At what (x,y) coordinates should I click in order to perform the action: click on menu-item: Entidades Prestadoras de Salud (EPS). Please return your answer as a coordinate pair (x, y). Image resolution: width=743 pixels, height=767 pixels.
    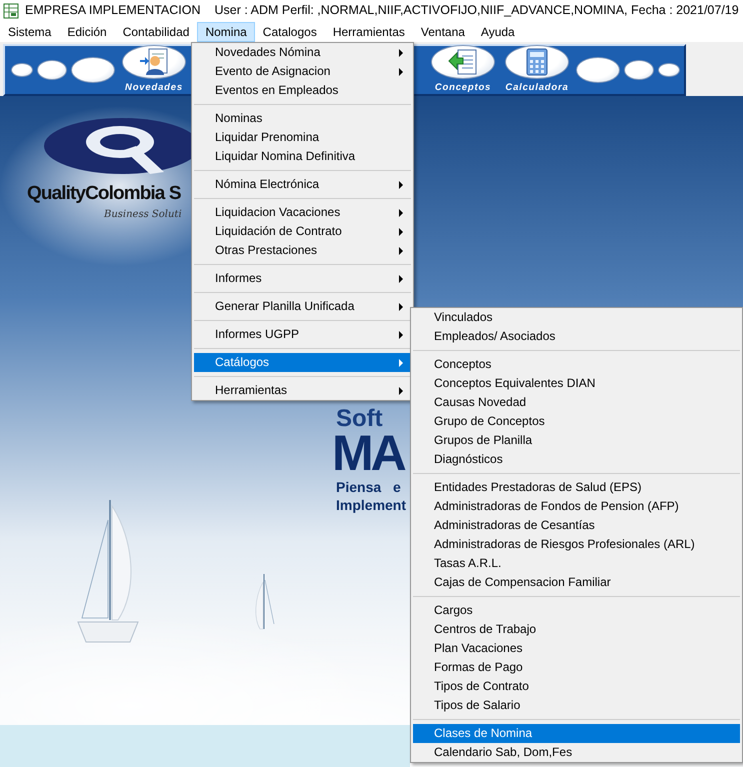
    Looking at the image, I should click on (576, 487).